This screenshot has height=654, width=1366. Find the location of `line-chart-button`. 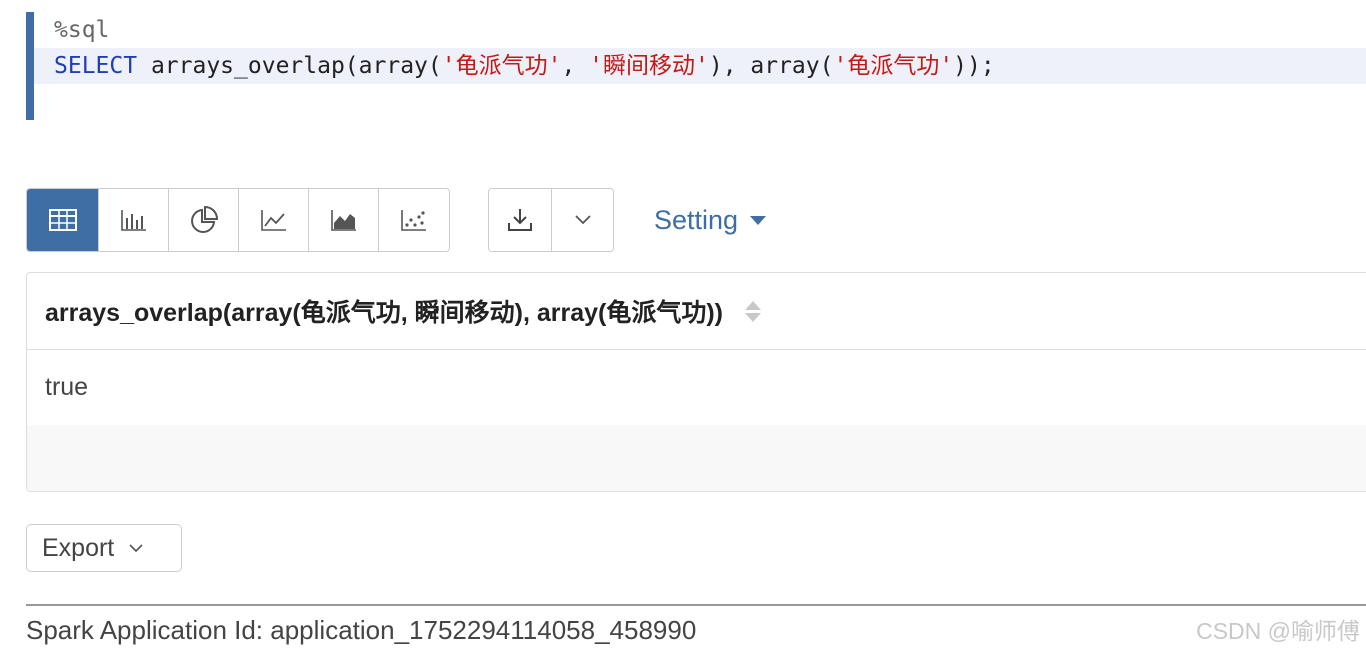

line-chart-button is located at coordinates (274, 220).